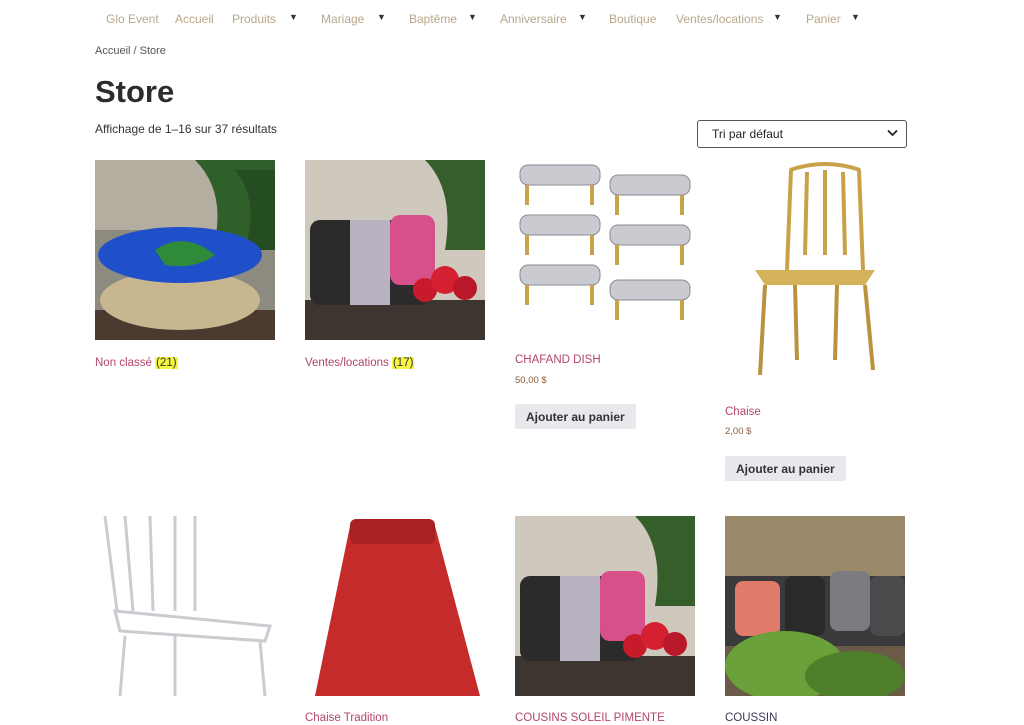 The width and height of the screenshot is (1024, 725). What do you see at coordinates (395, 250) in the screenshot?
I see `category-image-ventes-locations` at bounding box center [395, 250].